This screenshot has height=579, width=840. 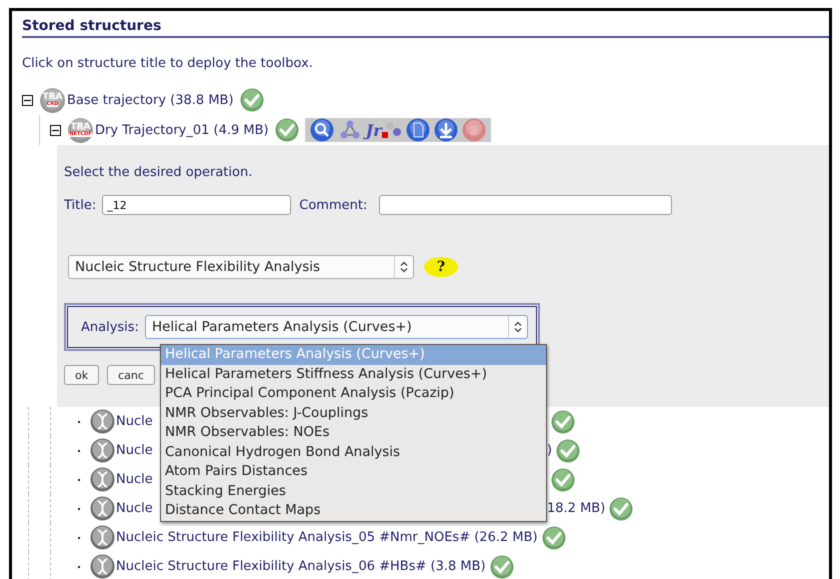 What do you see at coordinates (131, 375) in the screenshot?
I see `form-button: canc` at bounding box center [131, 375].